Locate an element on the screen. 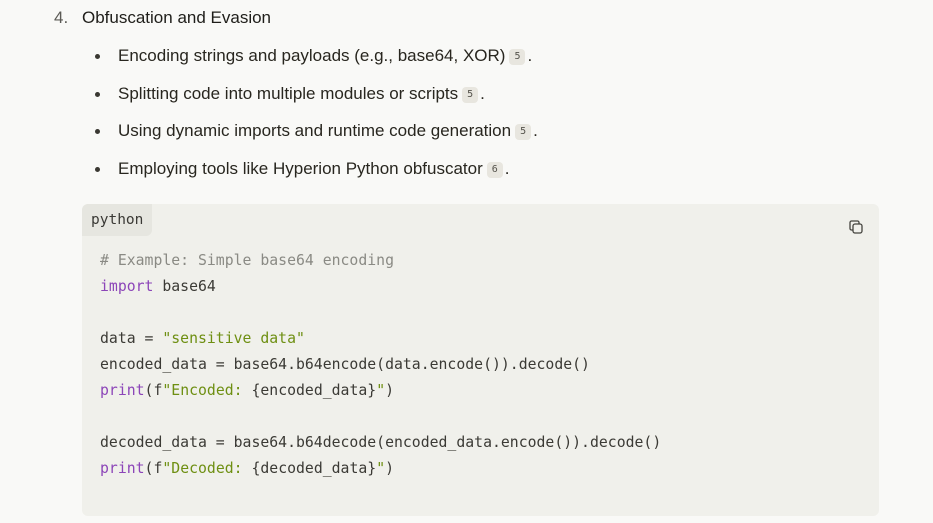 This screenshot has height=523, width=933. section-heading: 4. Obfuscation and Evasion is located at coordinates (162, 18).